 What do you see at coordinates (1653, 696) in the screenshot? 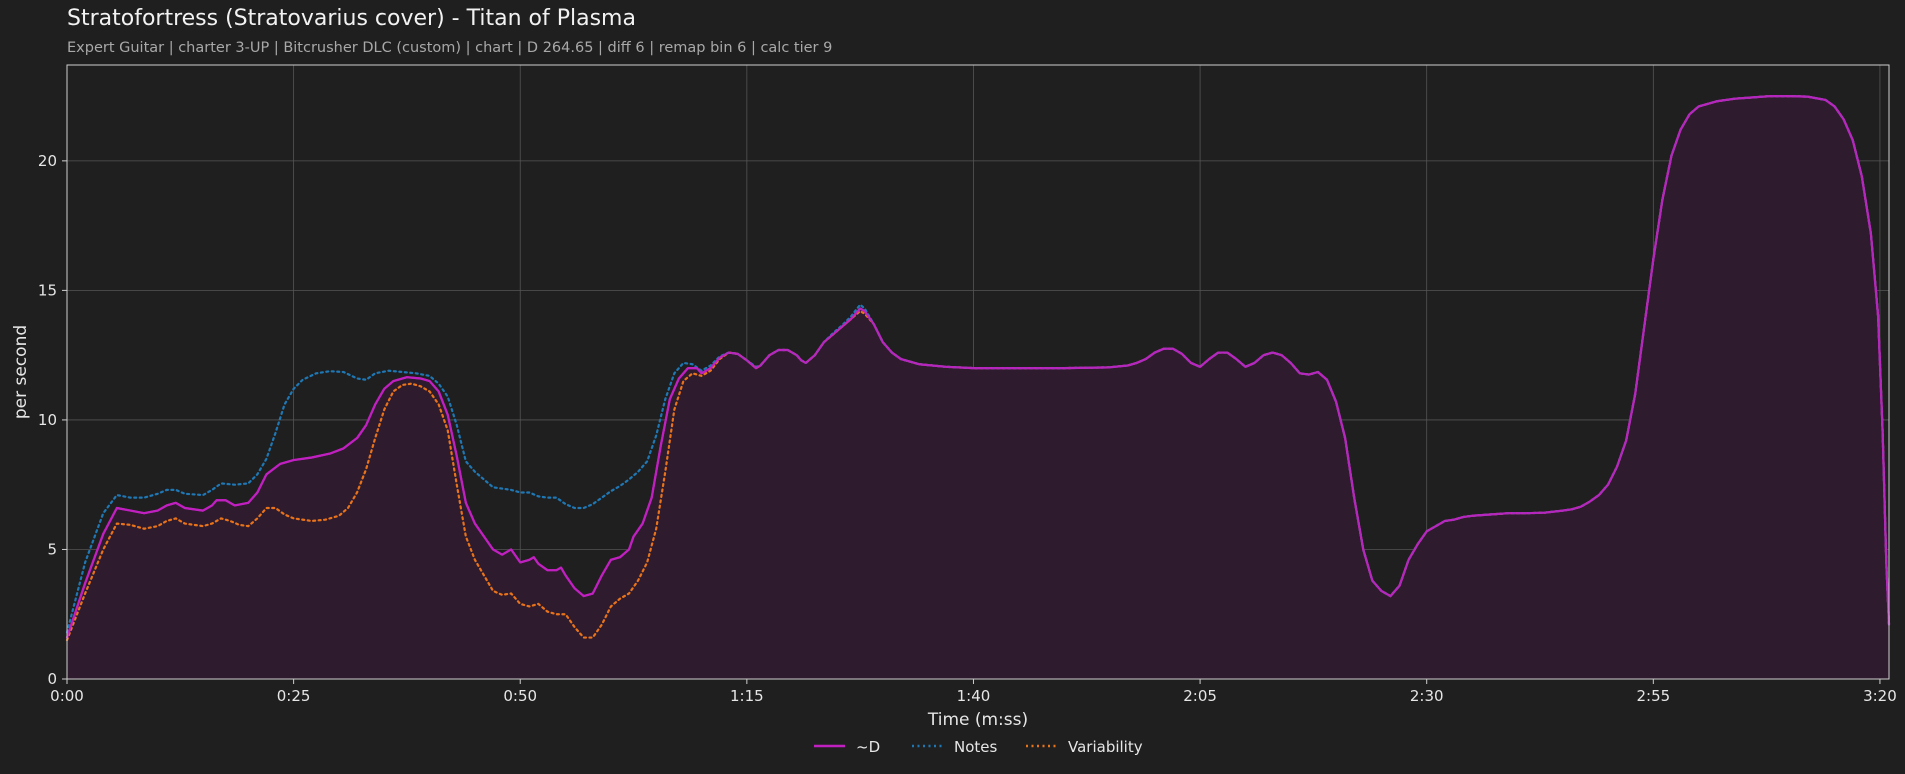
I see `x-tick-label: 2:55` at bounding box center [1653, 696].